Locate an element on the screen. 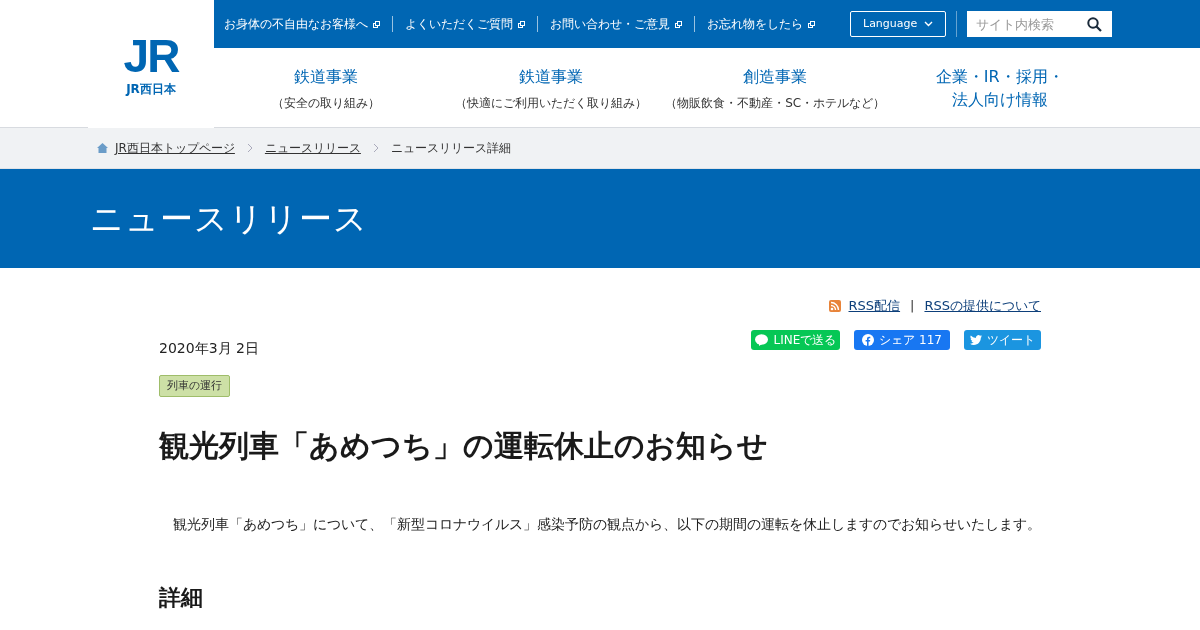 The height and width of the screenshot is (630, 1200). home-icon is located at coordinates (102, 148).